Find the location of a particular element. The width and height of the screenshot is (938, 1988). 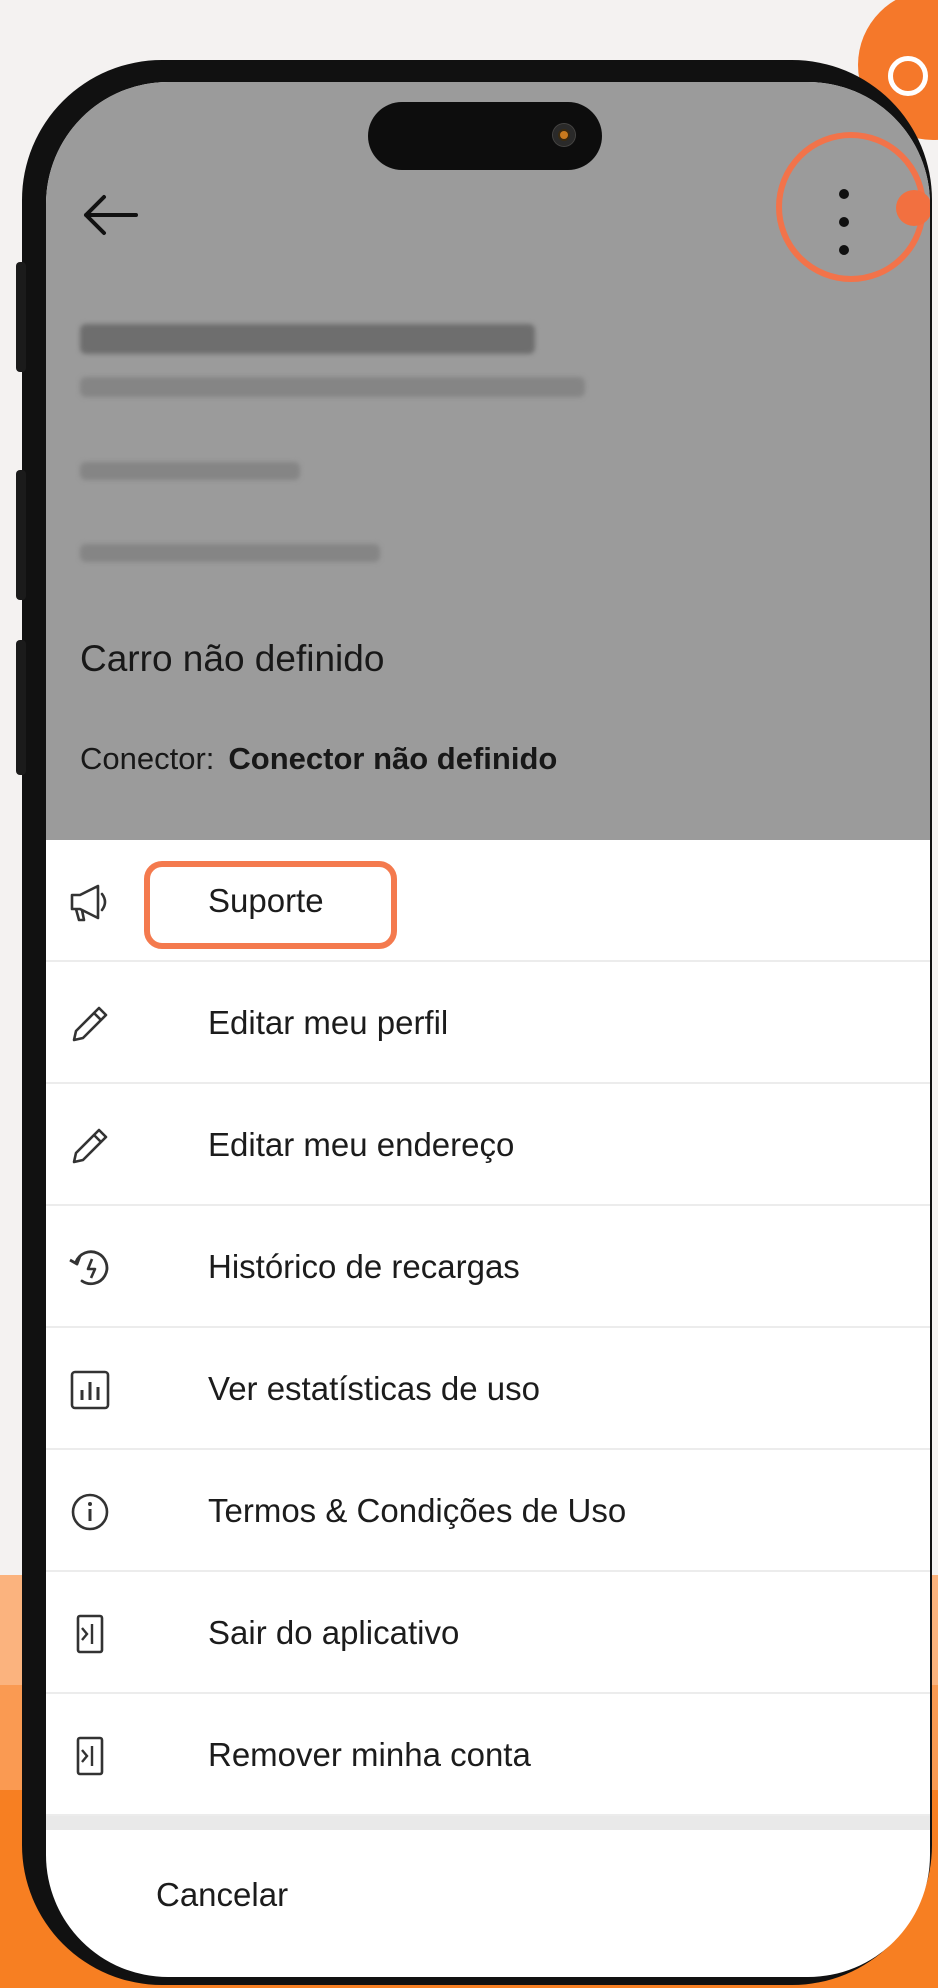

menu-item-label: Ver estatísticas de uso is located at coordinates (374, 1388).